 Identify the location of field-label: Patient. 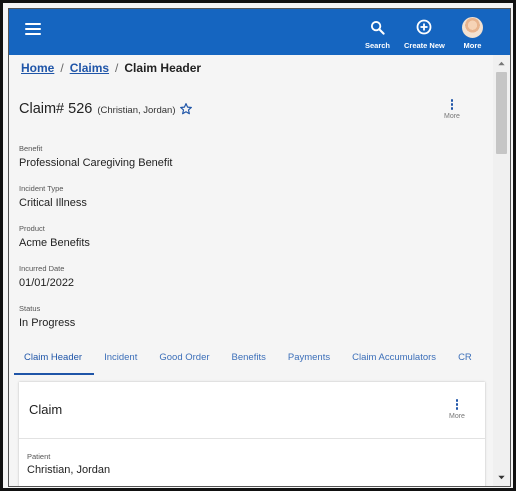
(39, 456).